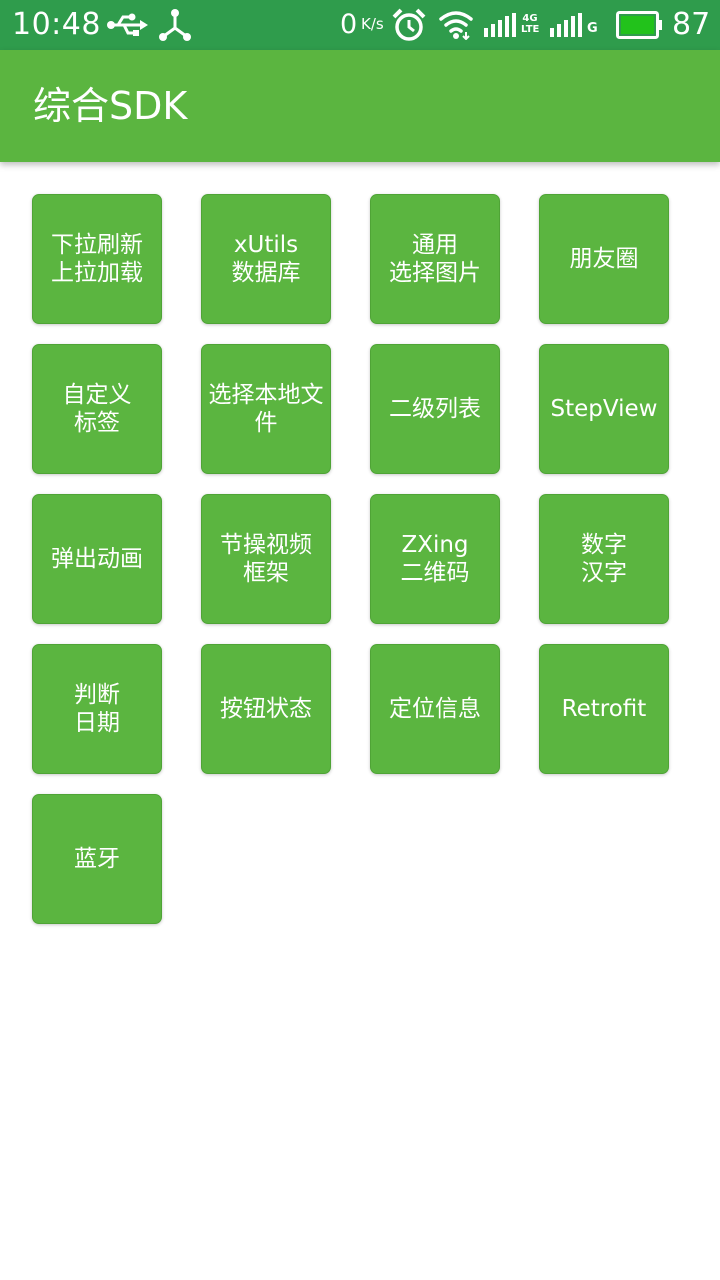 Image resolution: width=720 pixels, height=1280 pixels. I want to click on net-speed-value: 0, so click(349, 24).